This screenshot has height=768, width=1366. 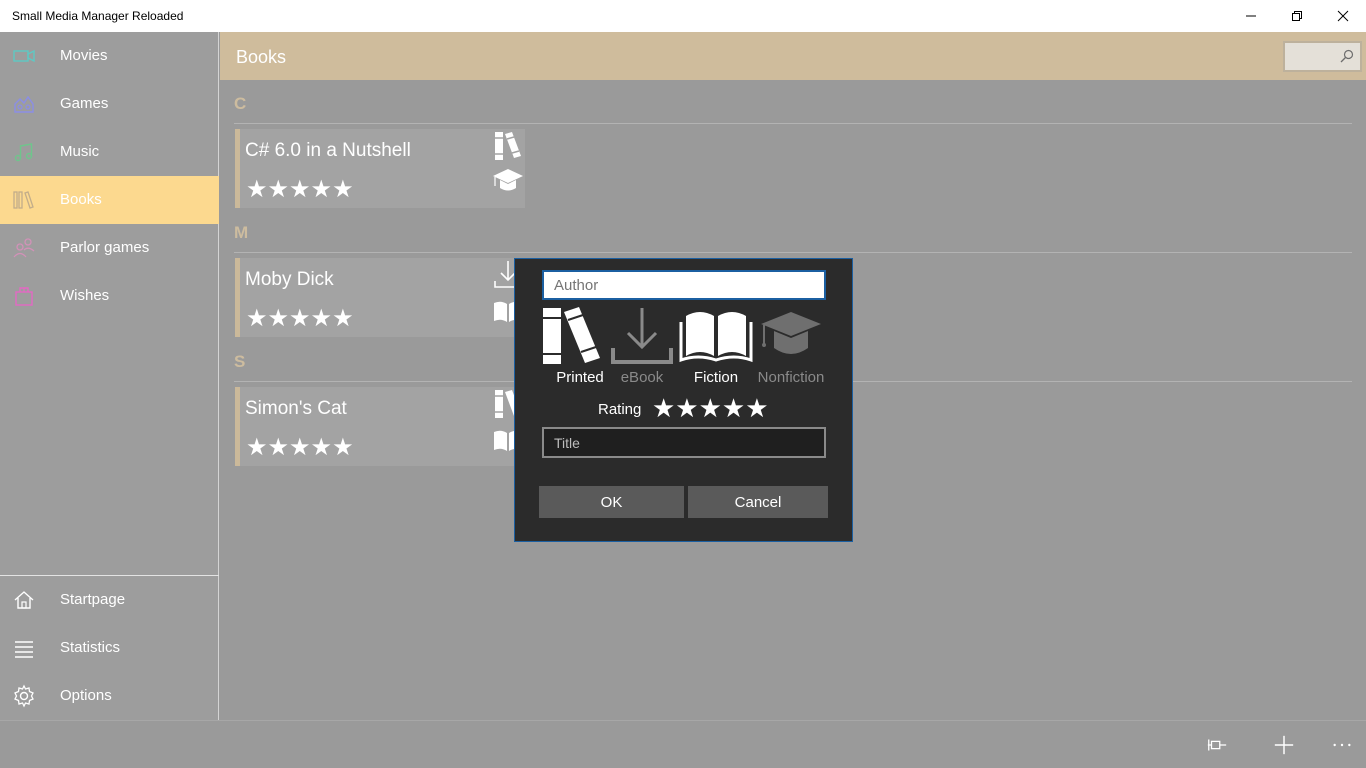 I want to click on book-title: Simon's Cat, so click(x=296, y=408).